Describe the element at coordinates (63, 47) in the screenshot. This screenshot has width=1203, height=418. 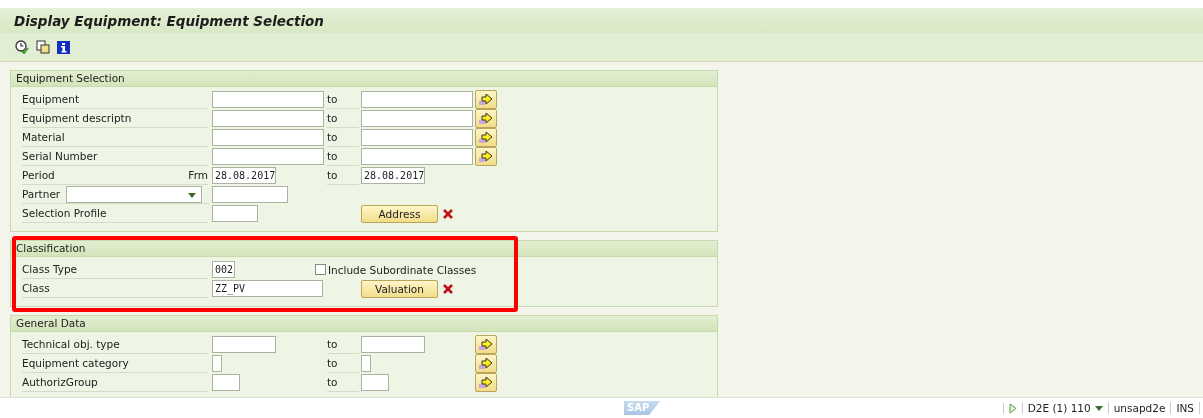
I see `info-icon` at that location.